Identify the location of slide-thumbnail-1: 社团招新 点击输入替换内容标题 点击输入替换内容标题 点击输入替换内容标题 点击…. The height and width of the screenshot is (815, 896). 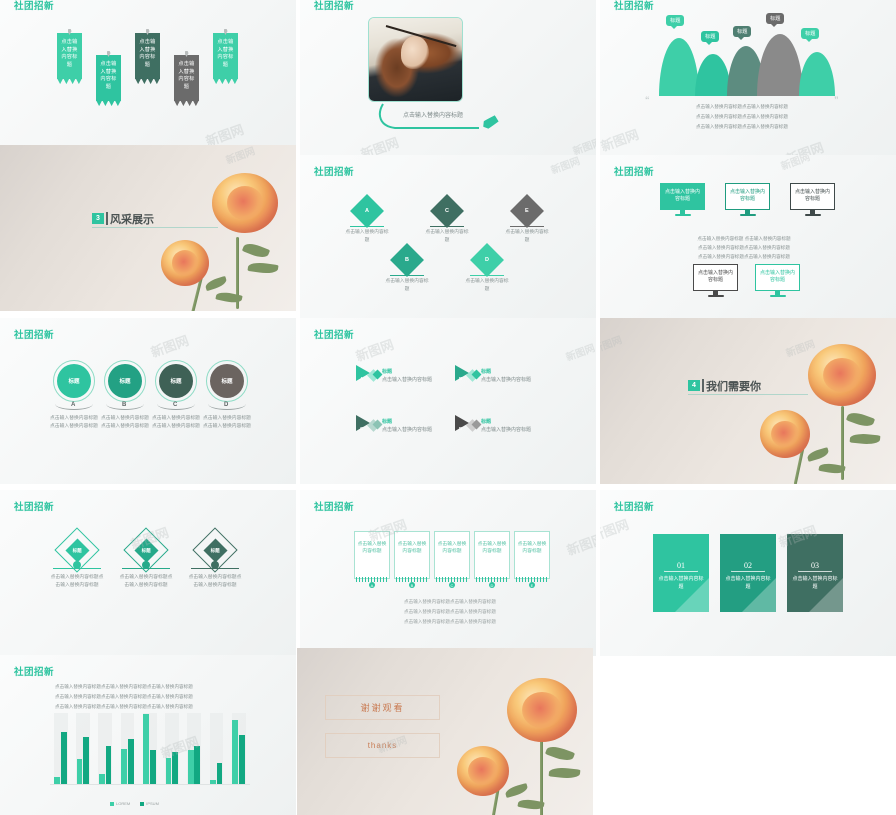
(148, 83).